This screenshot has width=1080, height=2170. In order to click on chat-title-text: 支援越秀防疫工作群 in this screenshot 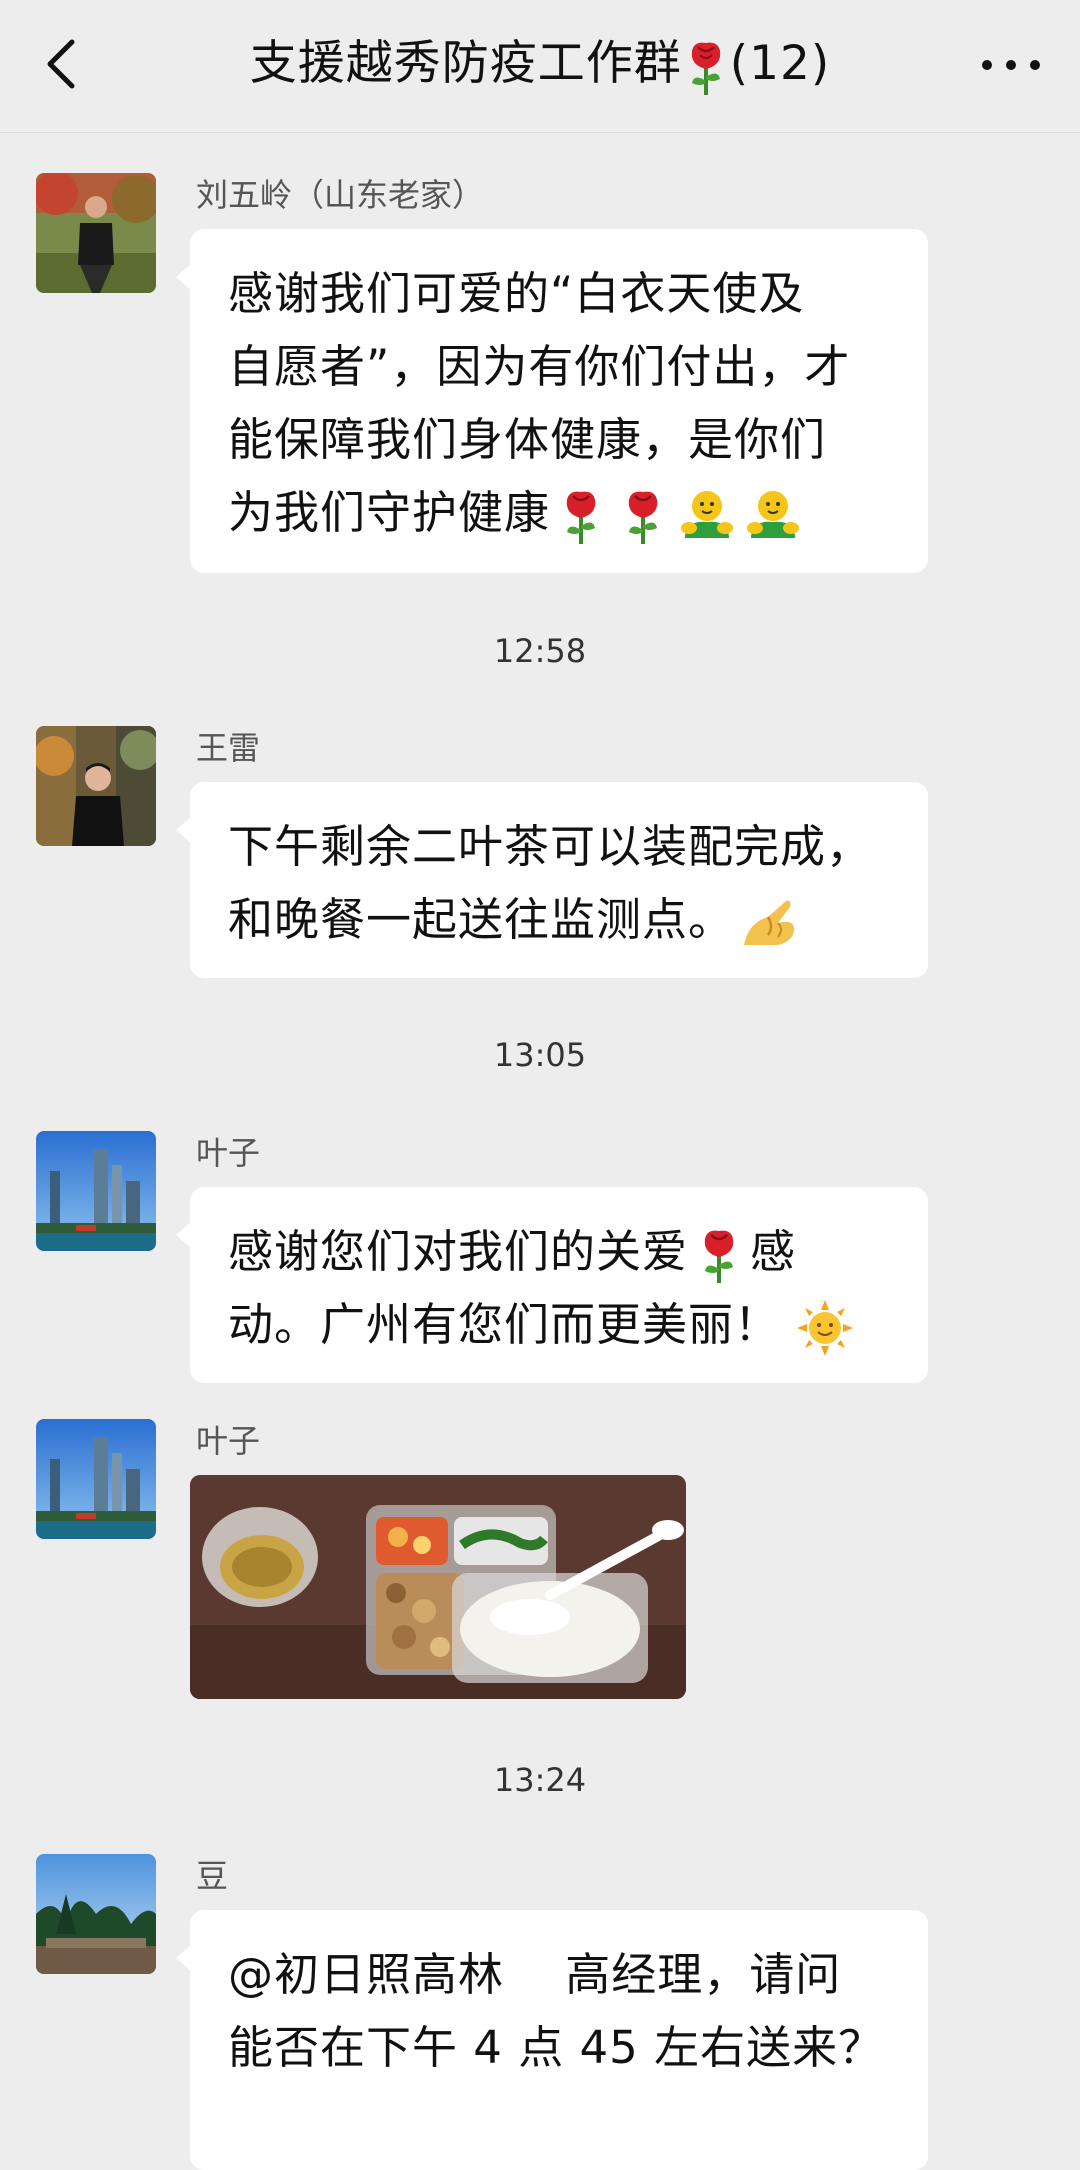, I will do `click(465, 63)`.